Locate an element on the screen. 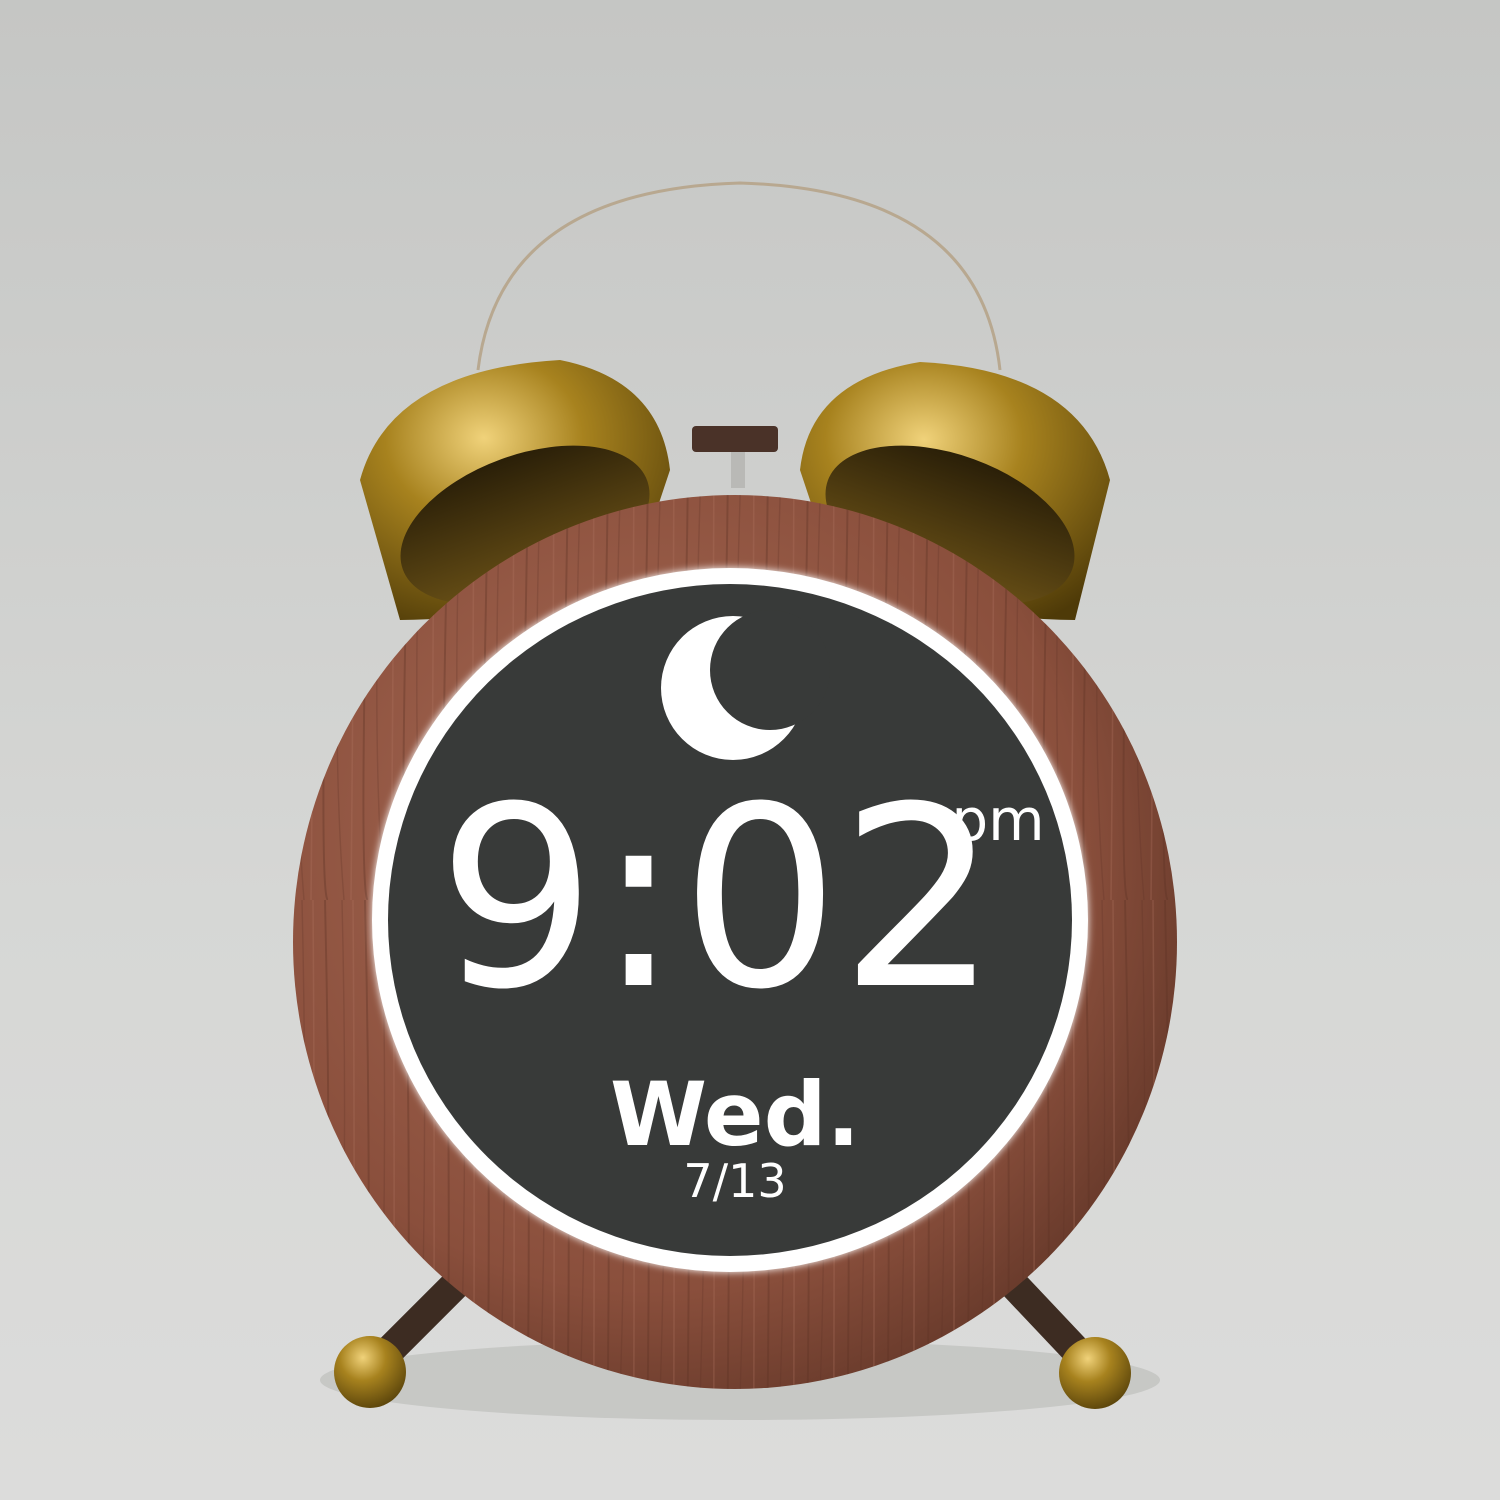  day-label: Wed. is located at coordinates (735, 1114).